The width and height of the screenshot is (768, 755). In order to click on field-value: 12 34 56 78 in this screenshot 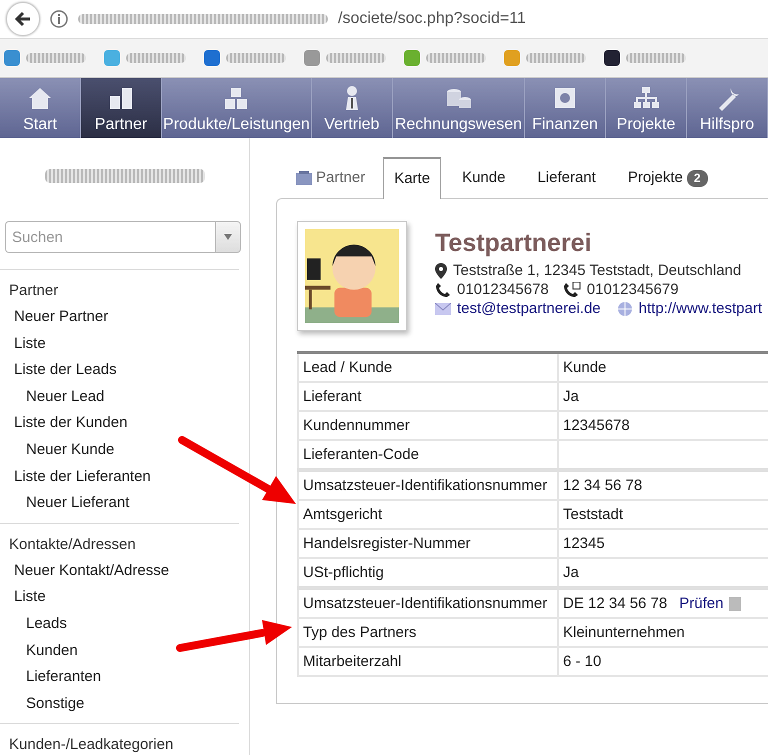, I will do `click(663, 485)`.